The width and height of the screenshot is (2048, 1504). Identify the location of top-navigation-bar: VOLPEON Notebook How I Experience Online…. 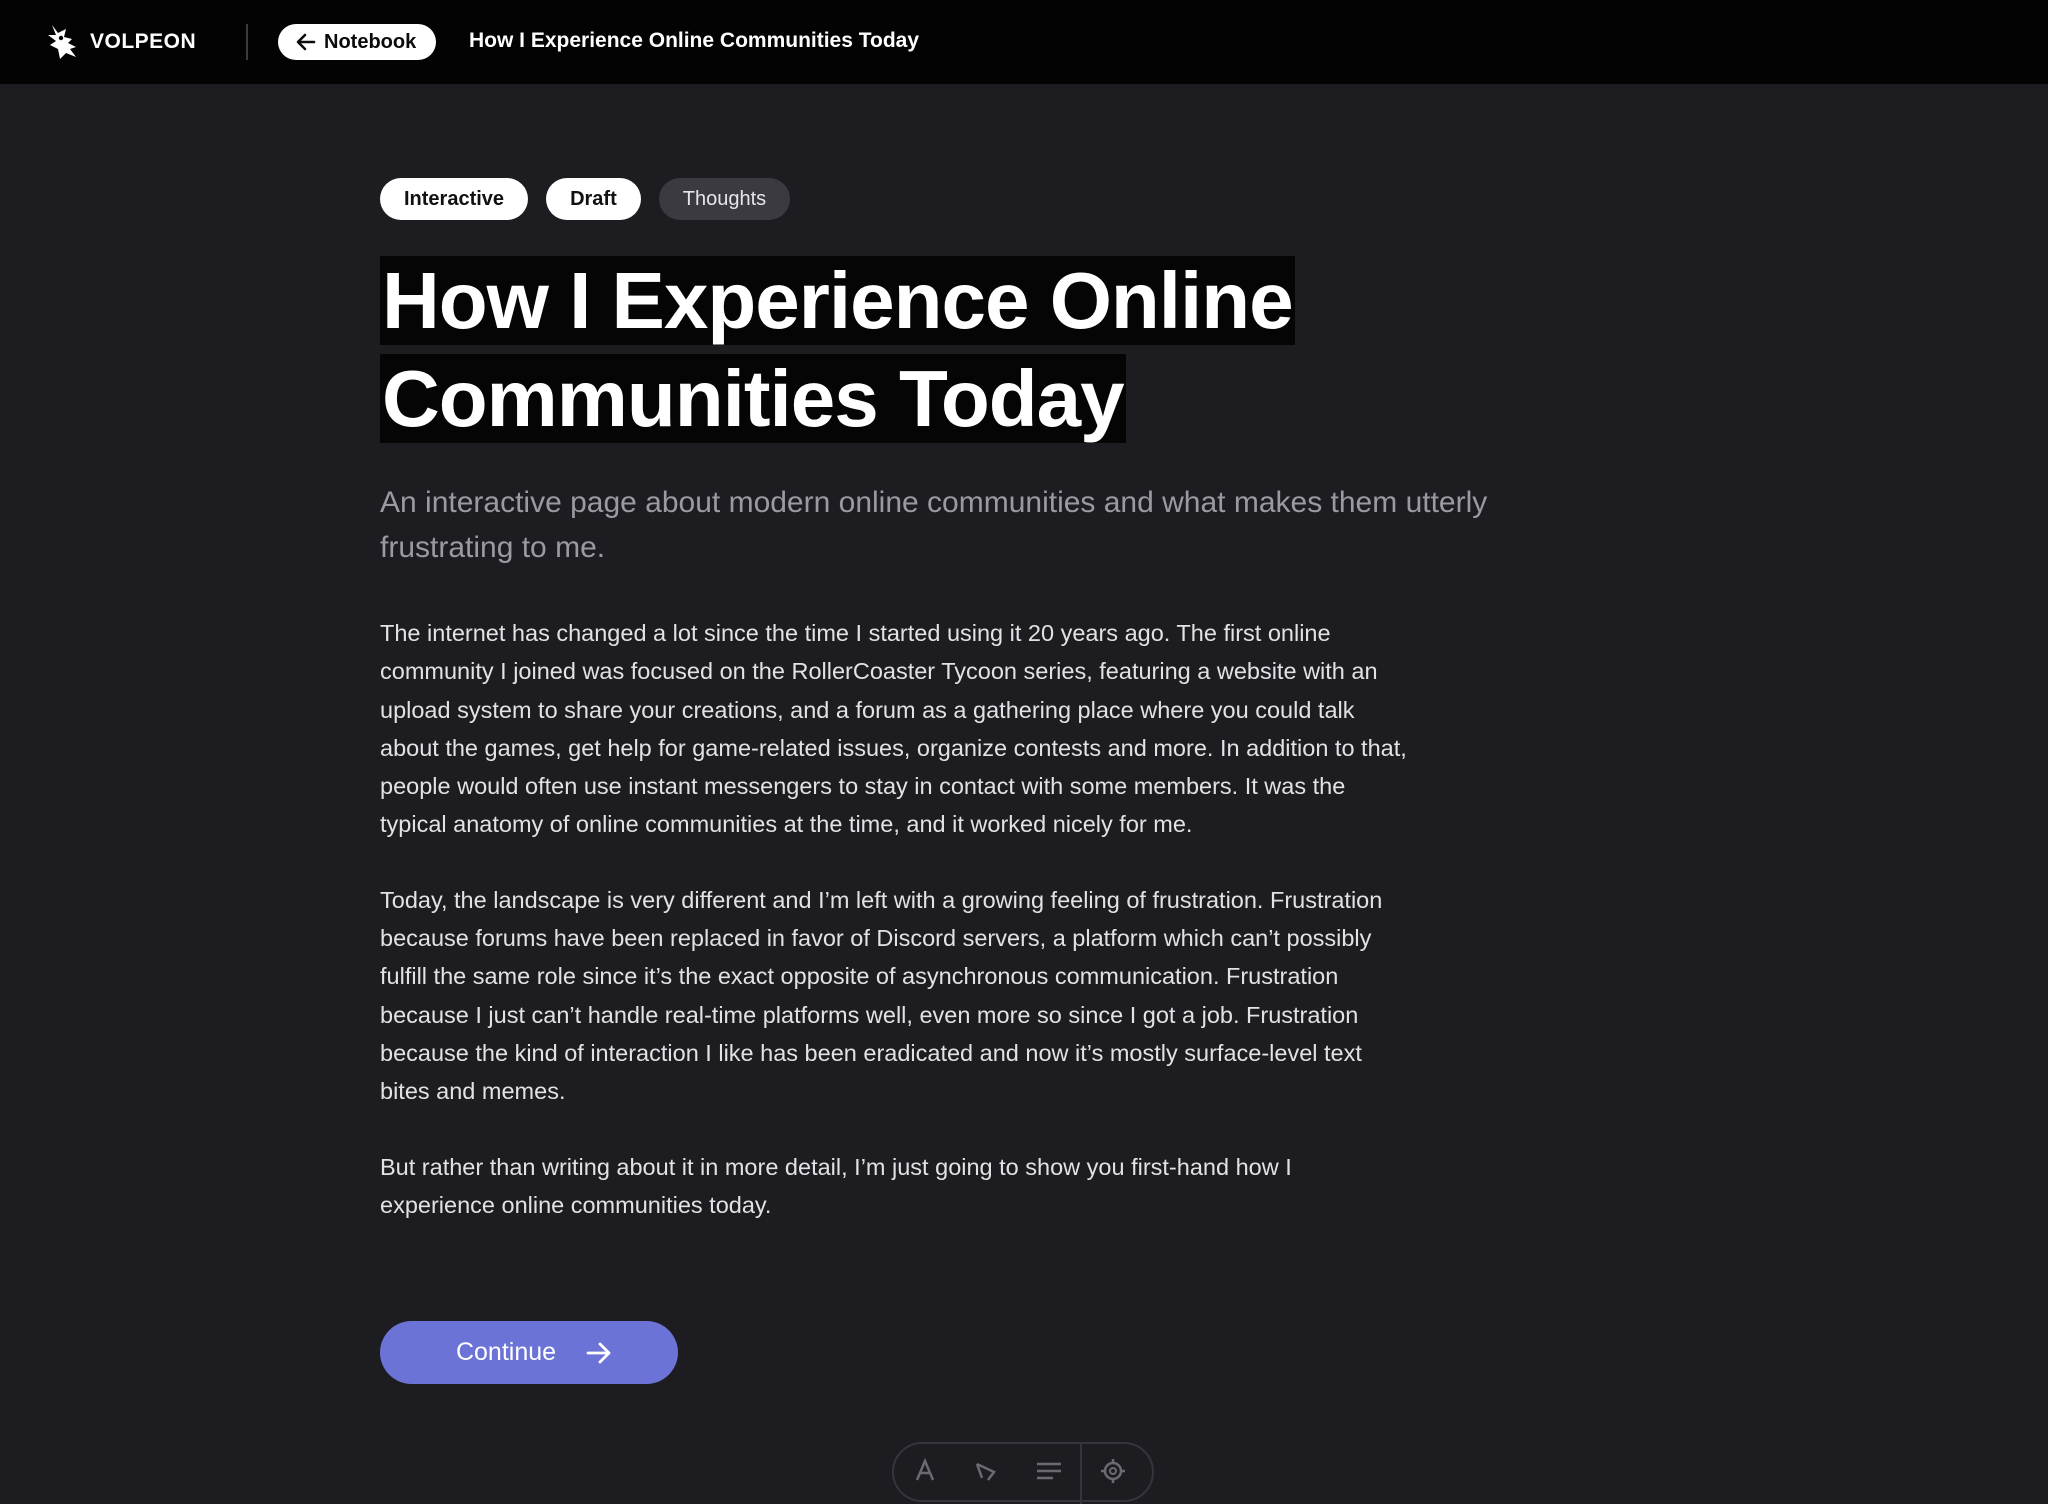
(1024, 42).